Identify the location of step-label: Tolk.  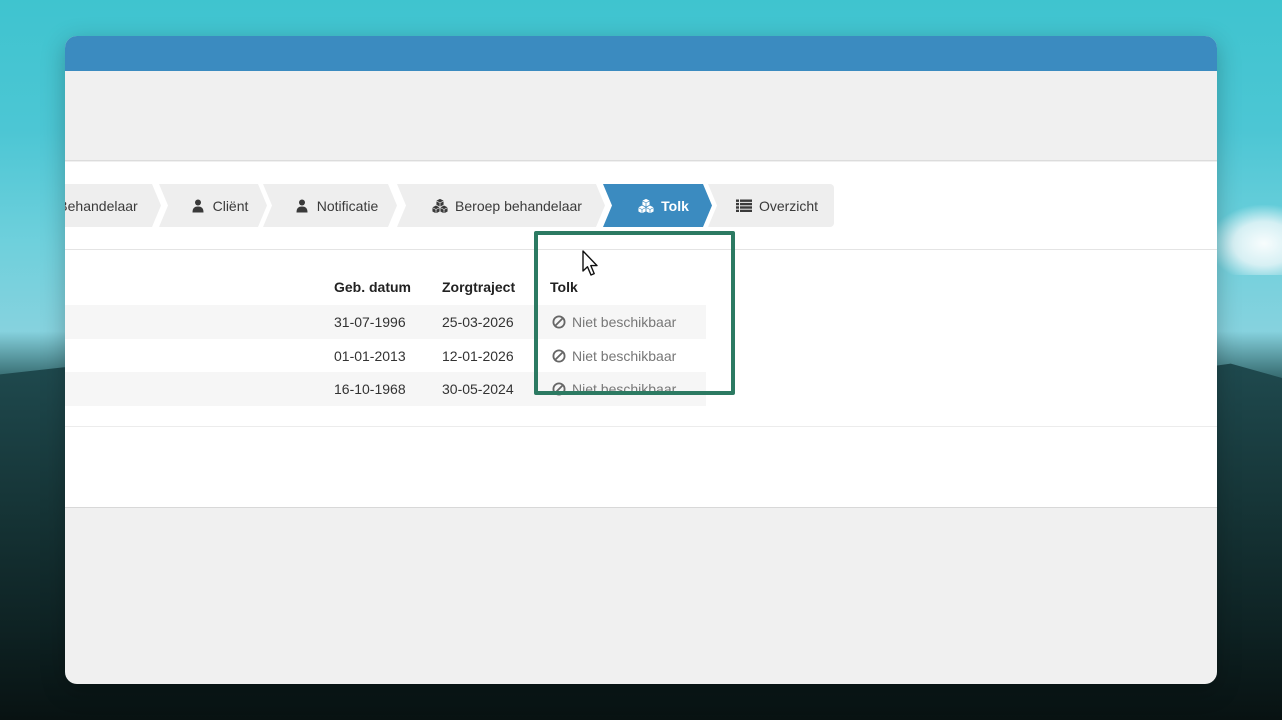
(675, 205).